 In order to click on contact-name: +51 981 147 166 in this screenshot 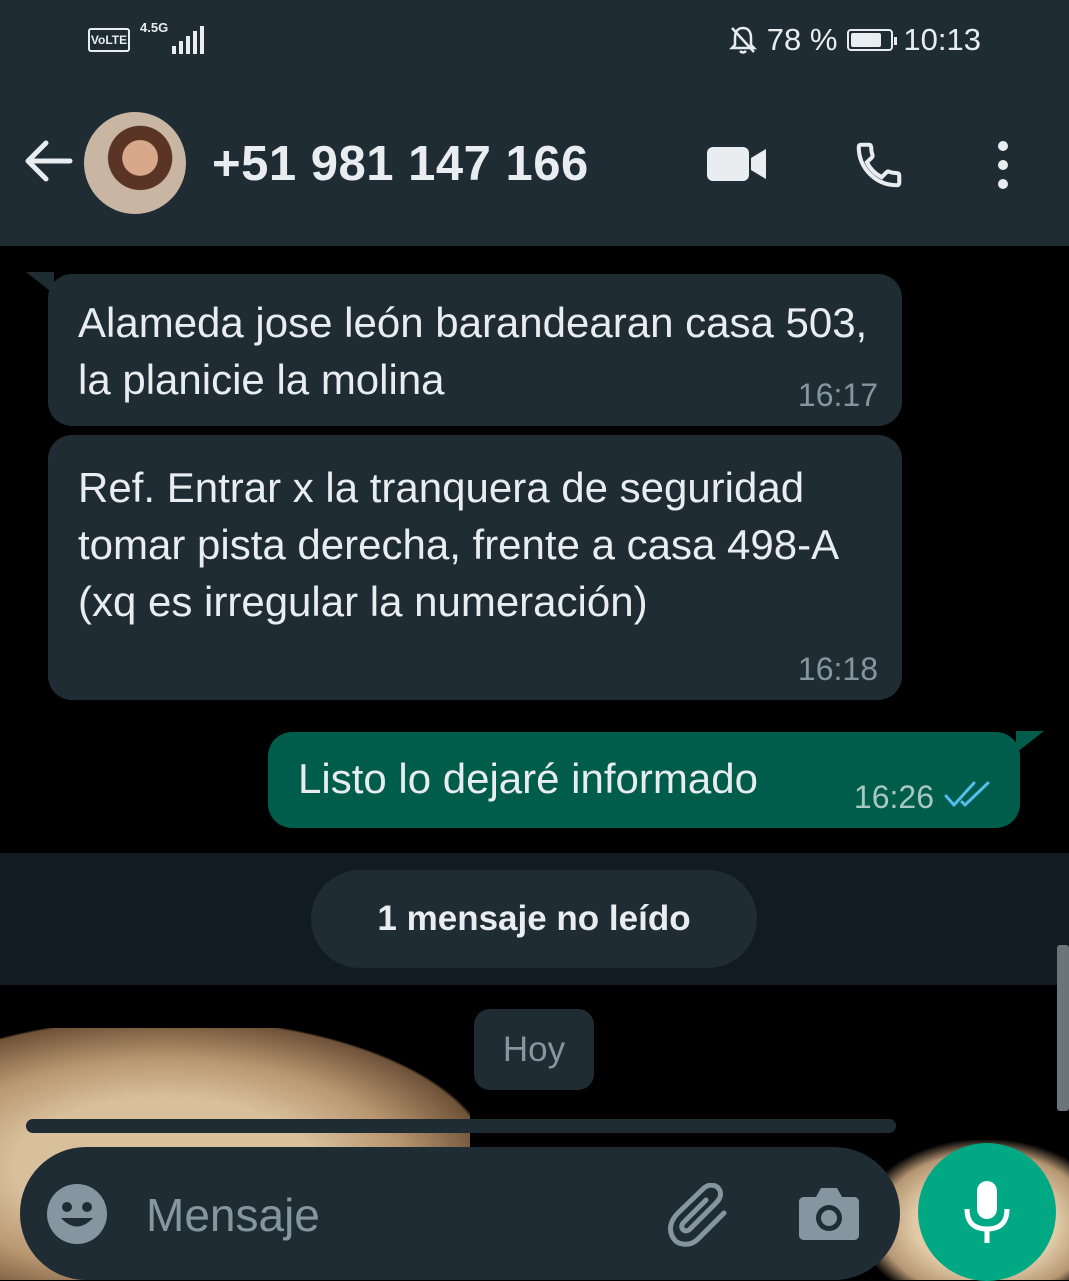, I will do `click(400, 164)`.